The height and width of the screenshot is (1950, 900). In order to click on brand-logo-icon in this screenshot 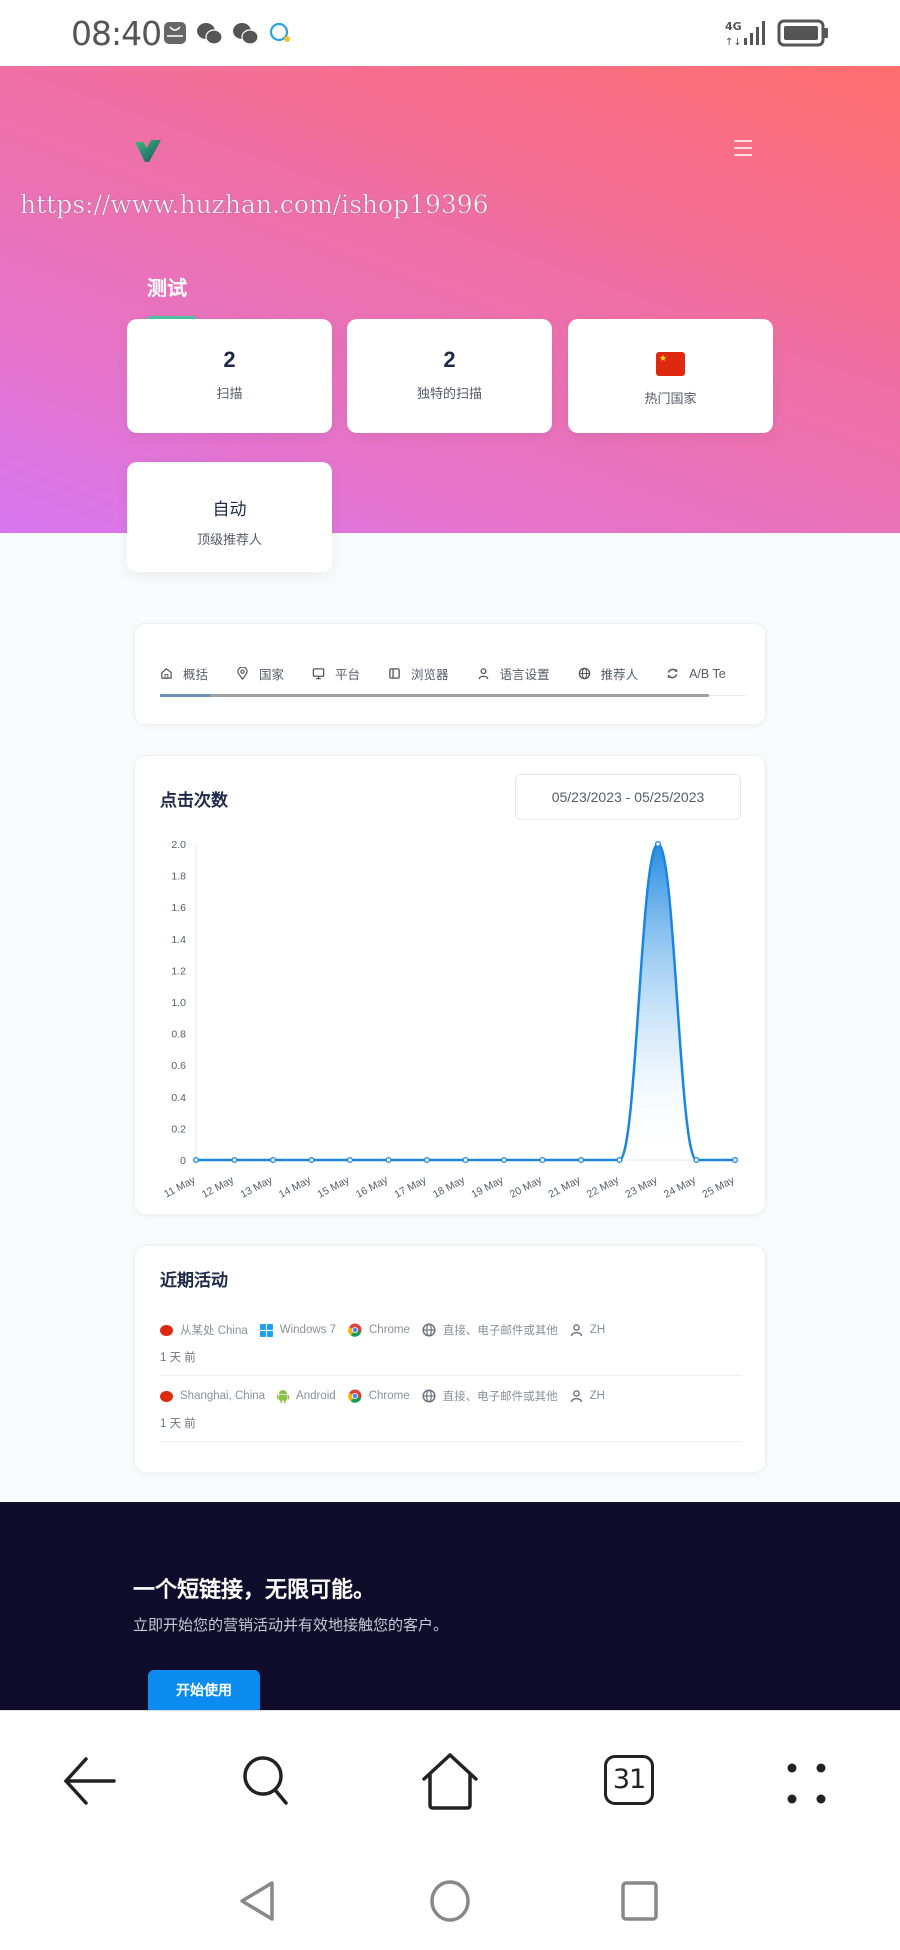, I will do `click(148, 150)`.